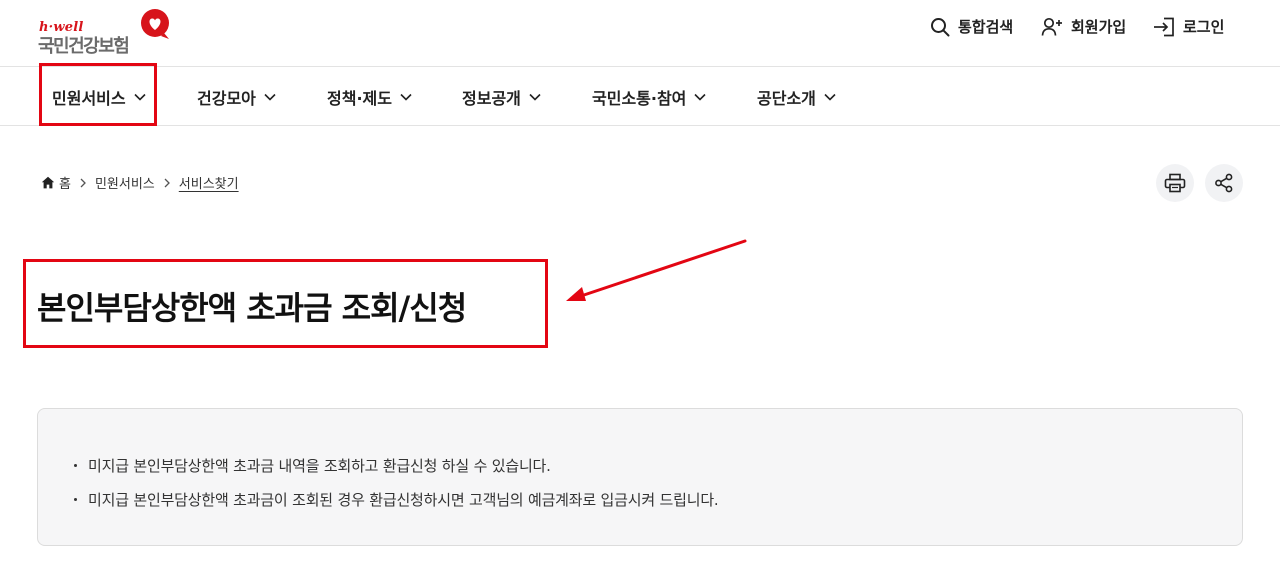  Describe the element at coordinates (491, 98) in the screenshot. I see `nav-item-label: 정보공개` at that location.